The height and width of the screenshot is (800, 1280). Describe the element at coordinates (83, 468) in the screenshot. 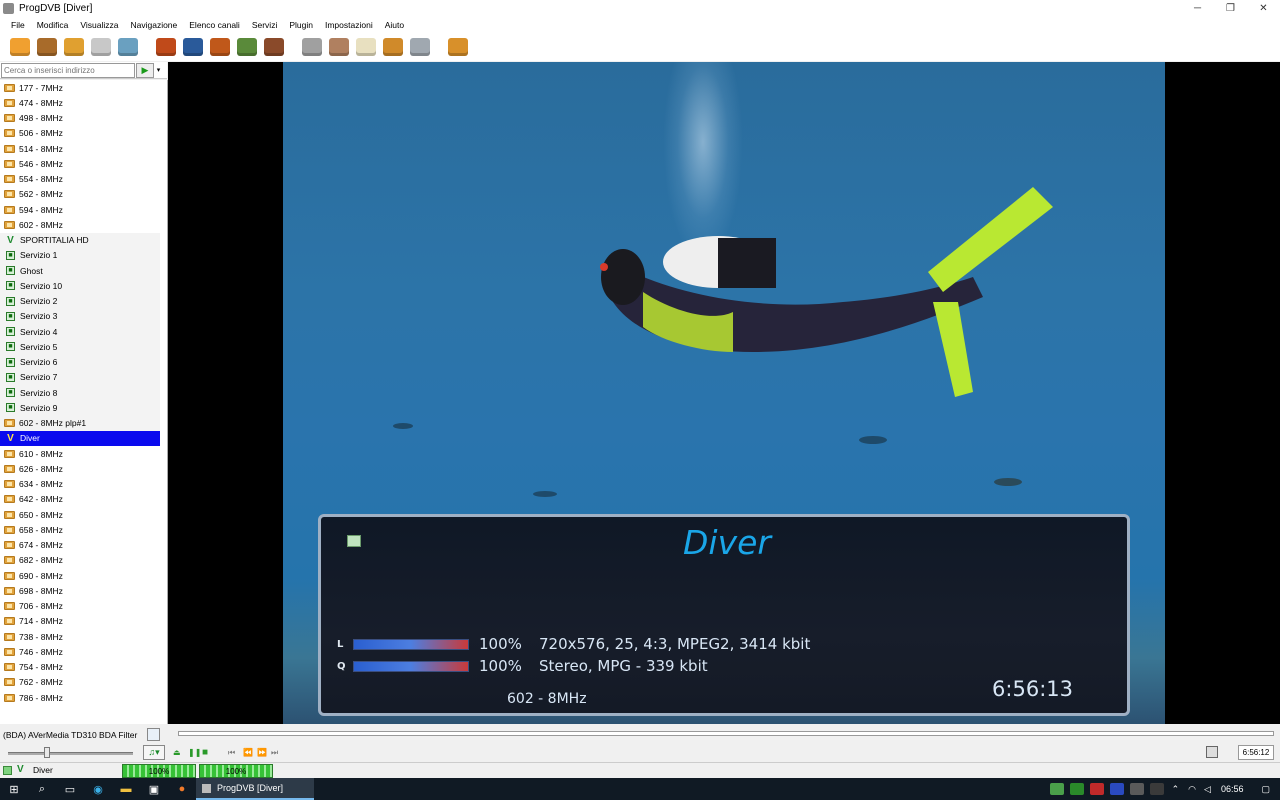

I see `transponder-item: 626 - 8MHz` at that location.